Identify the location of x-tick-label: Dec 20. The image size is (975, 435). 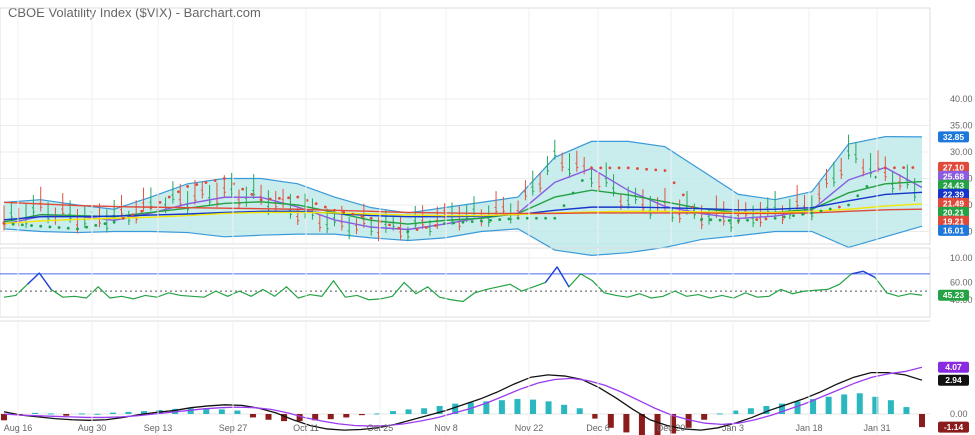
(671, 428).